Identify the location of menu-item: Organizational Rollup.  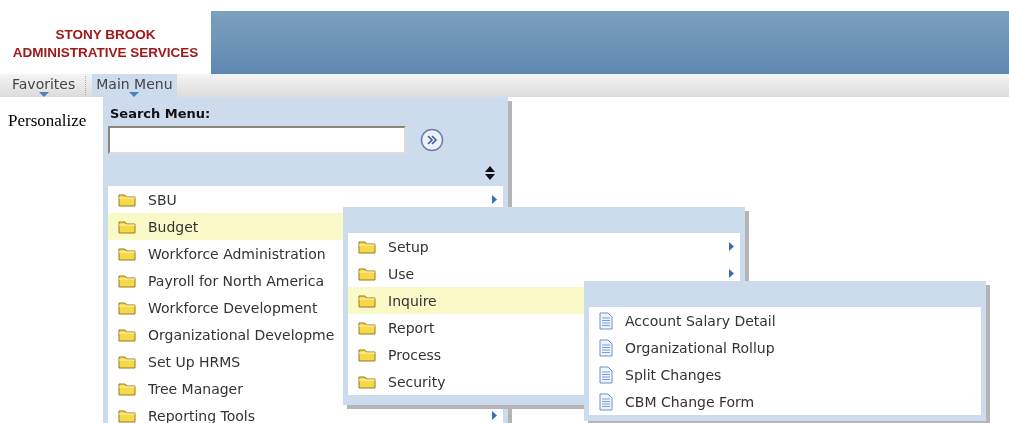
(785, 347).